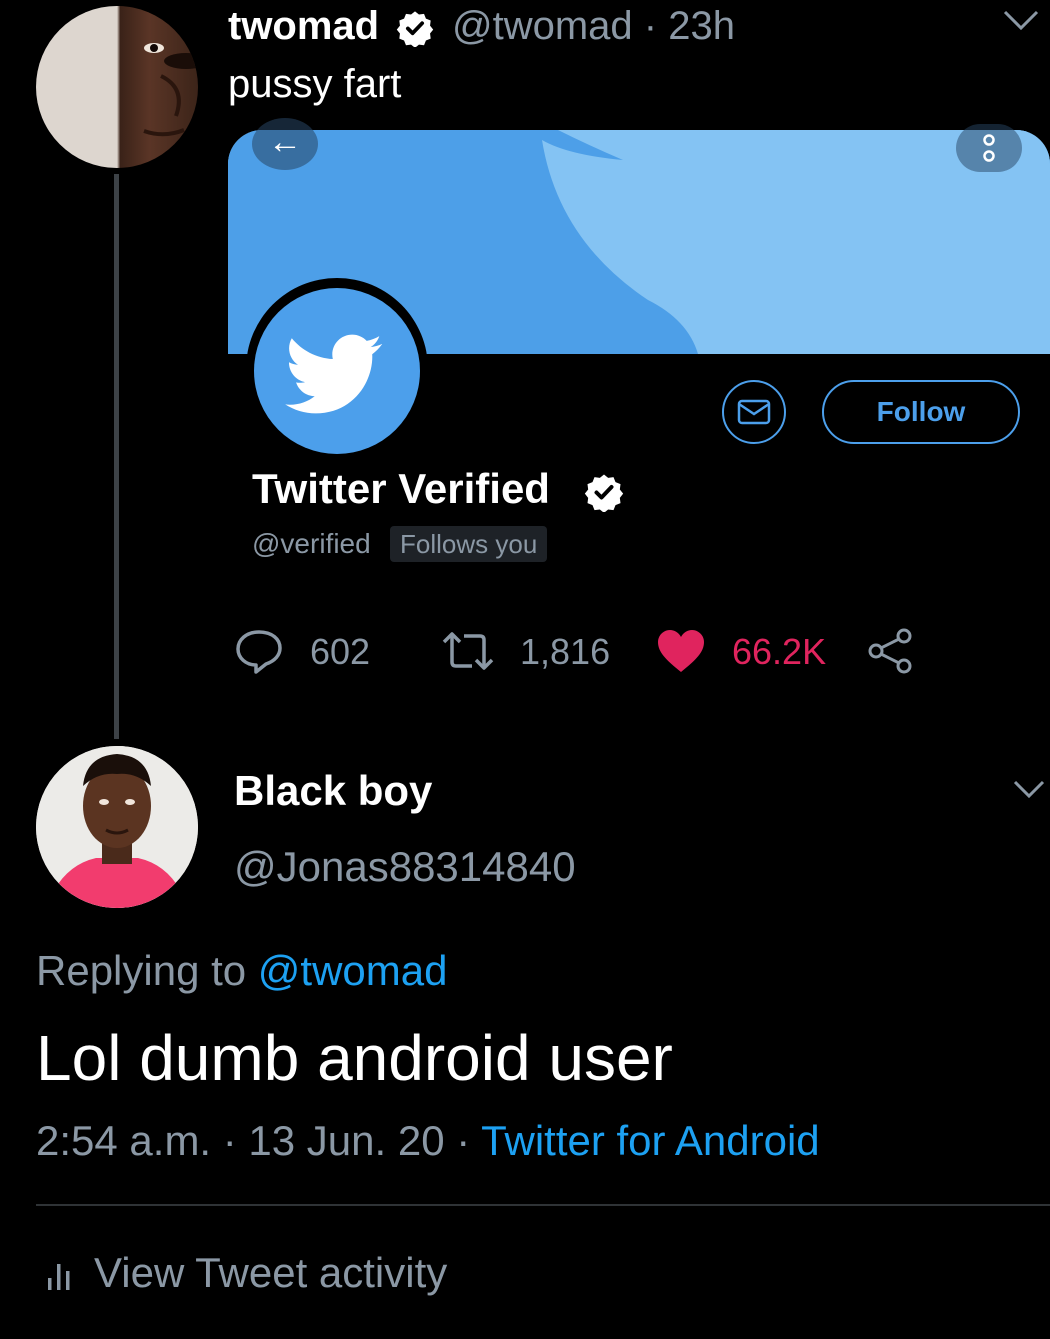 The width and height of the screenshot is (1050, 1339). I want to click on reply-count: 602, so click(340, 651).